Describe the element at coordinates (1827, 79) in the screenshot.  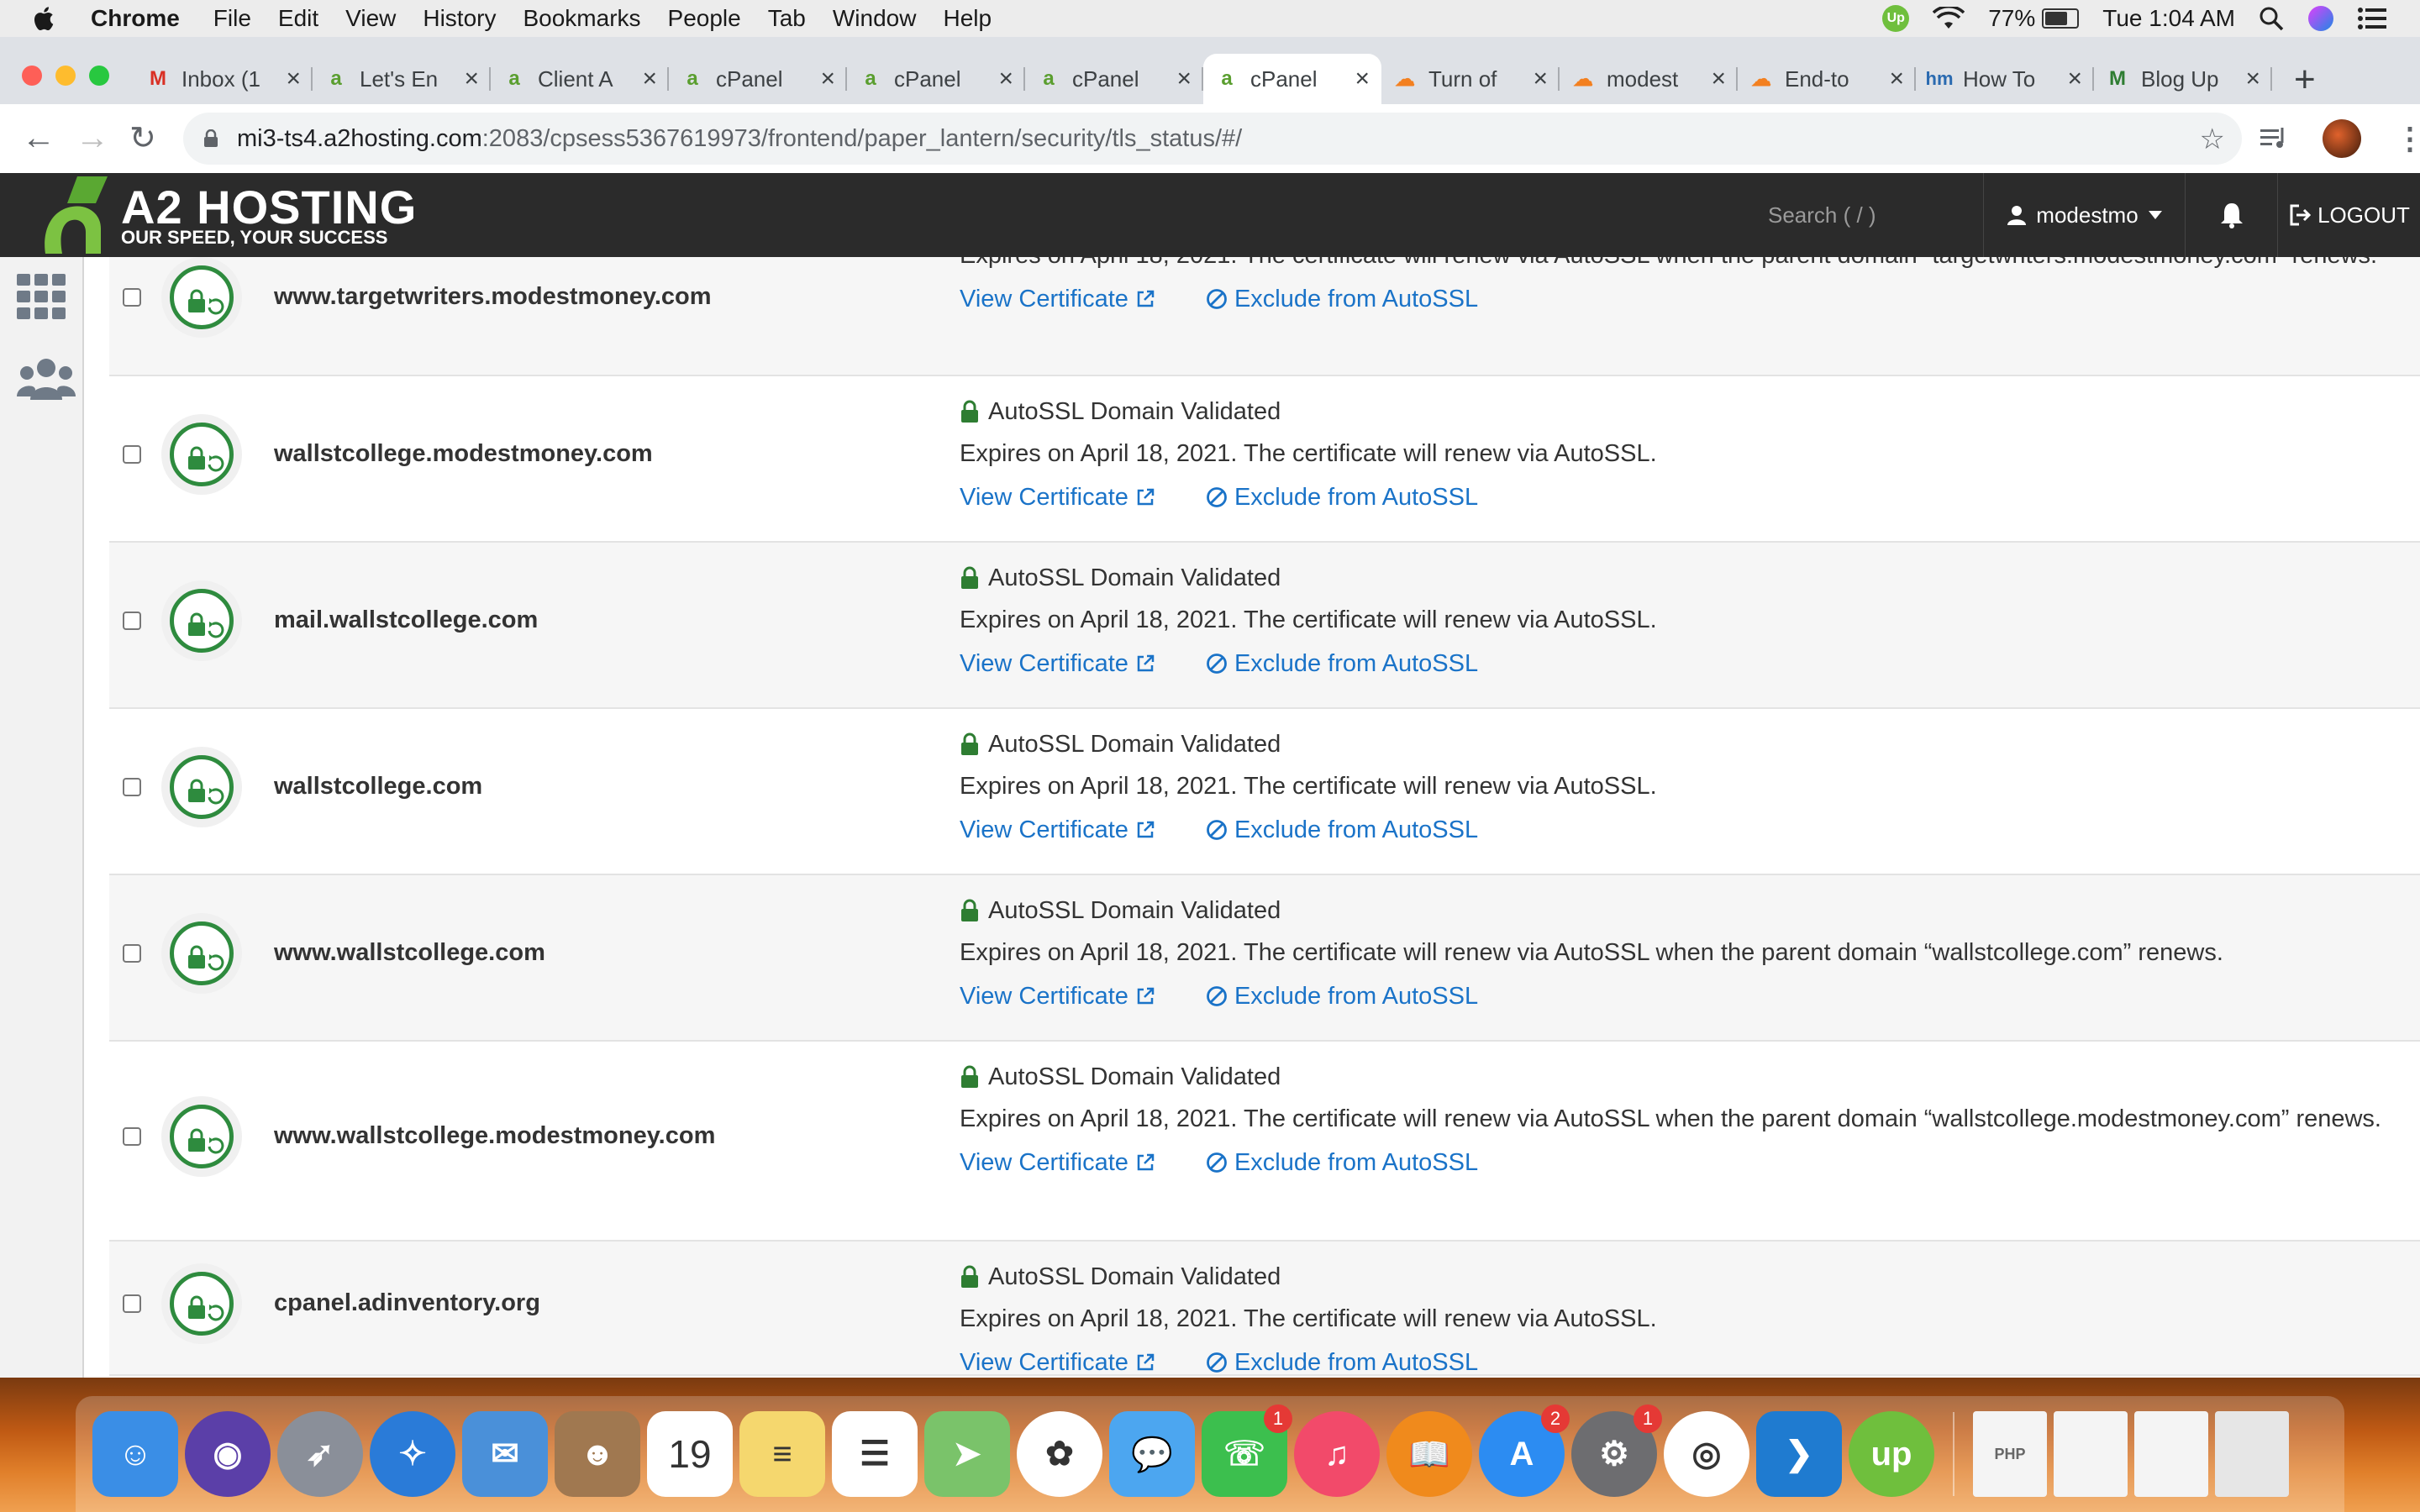
I see `browser-tab: ☁ End-to ×` at that location.